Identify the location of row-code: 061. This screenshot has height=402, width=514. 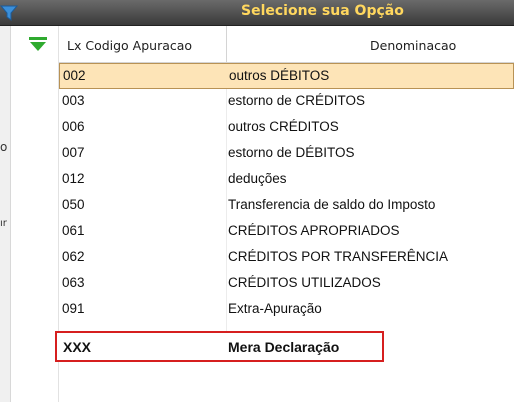
(73, 230).